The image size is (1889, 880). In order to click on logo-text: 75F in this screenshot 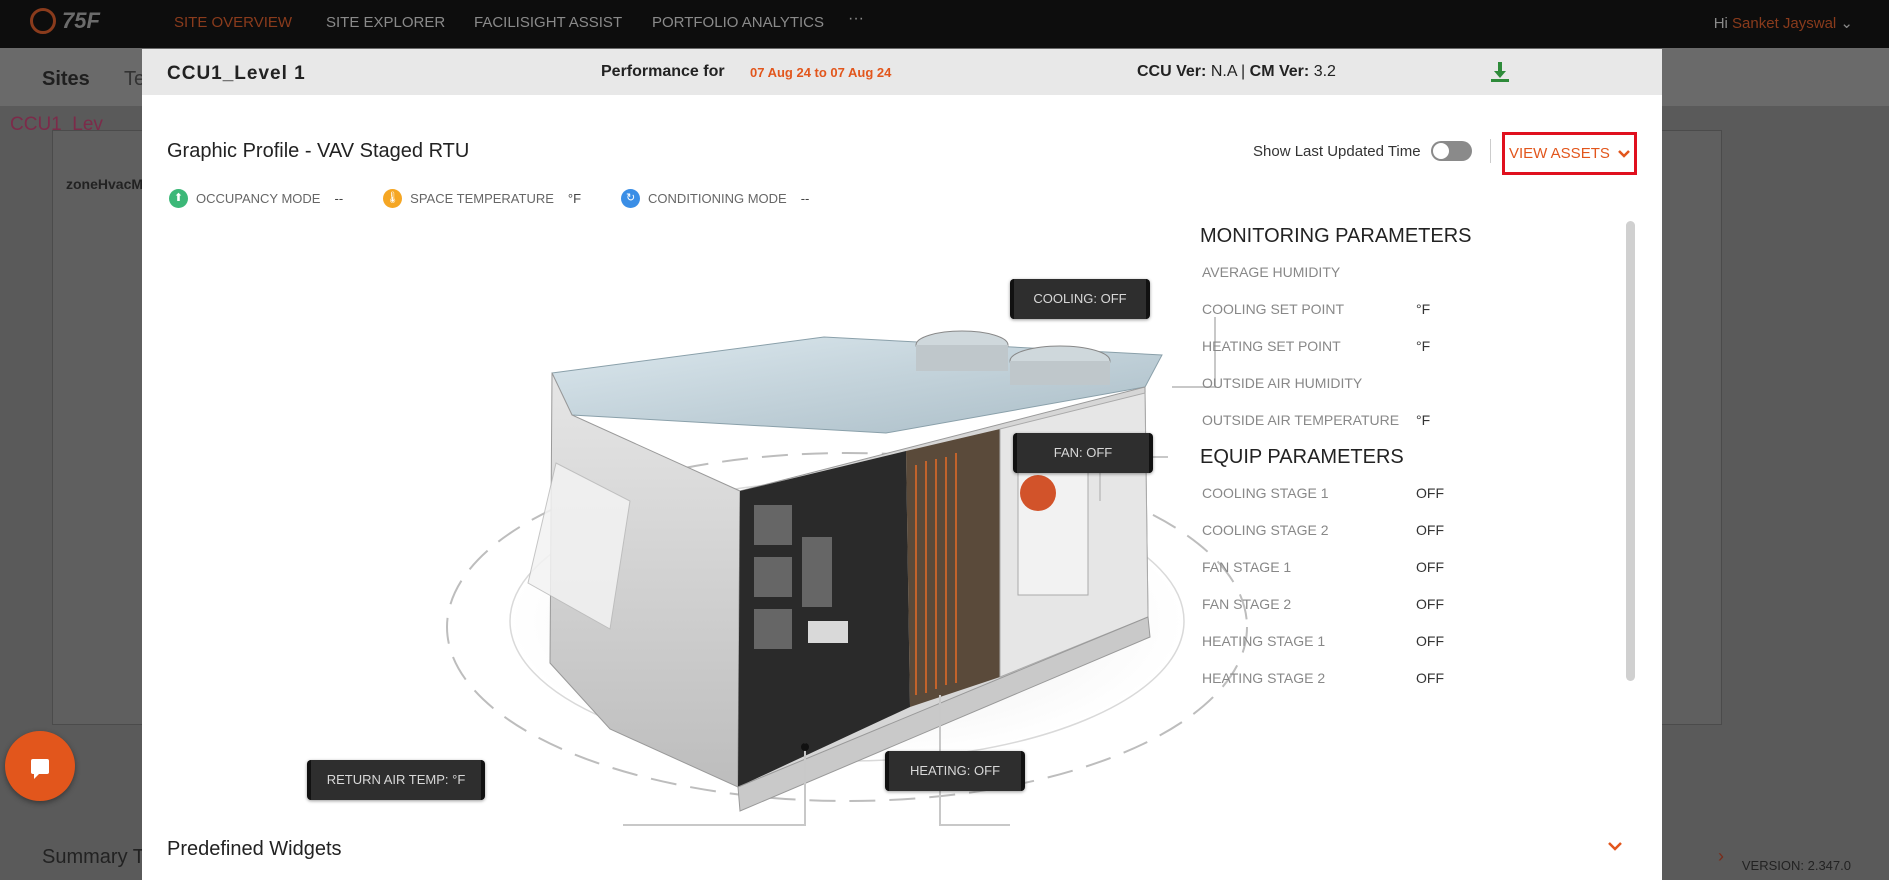, I will do `click(81, 20)`.